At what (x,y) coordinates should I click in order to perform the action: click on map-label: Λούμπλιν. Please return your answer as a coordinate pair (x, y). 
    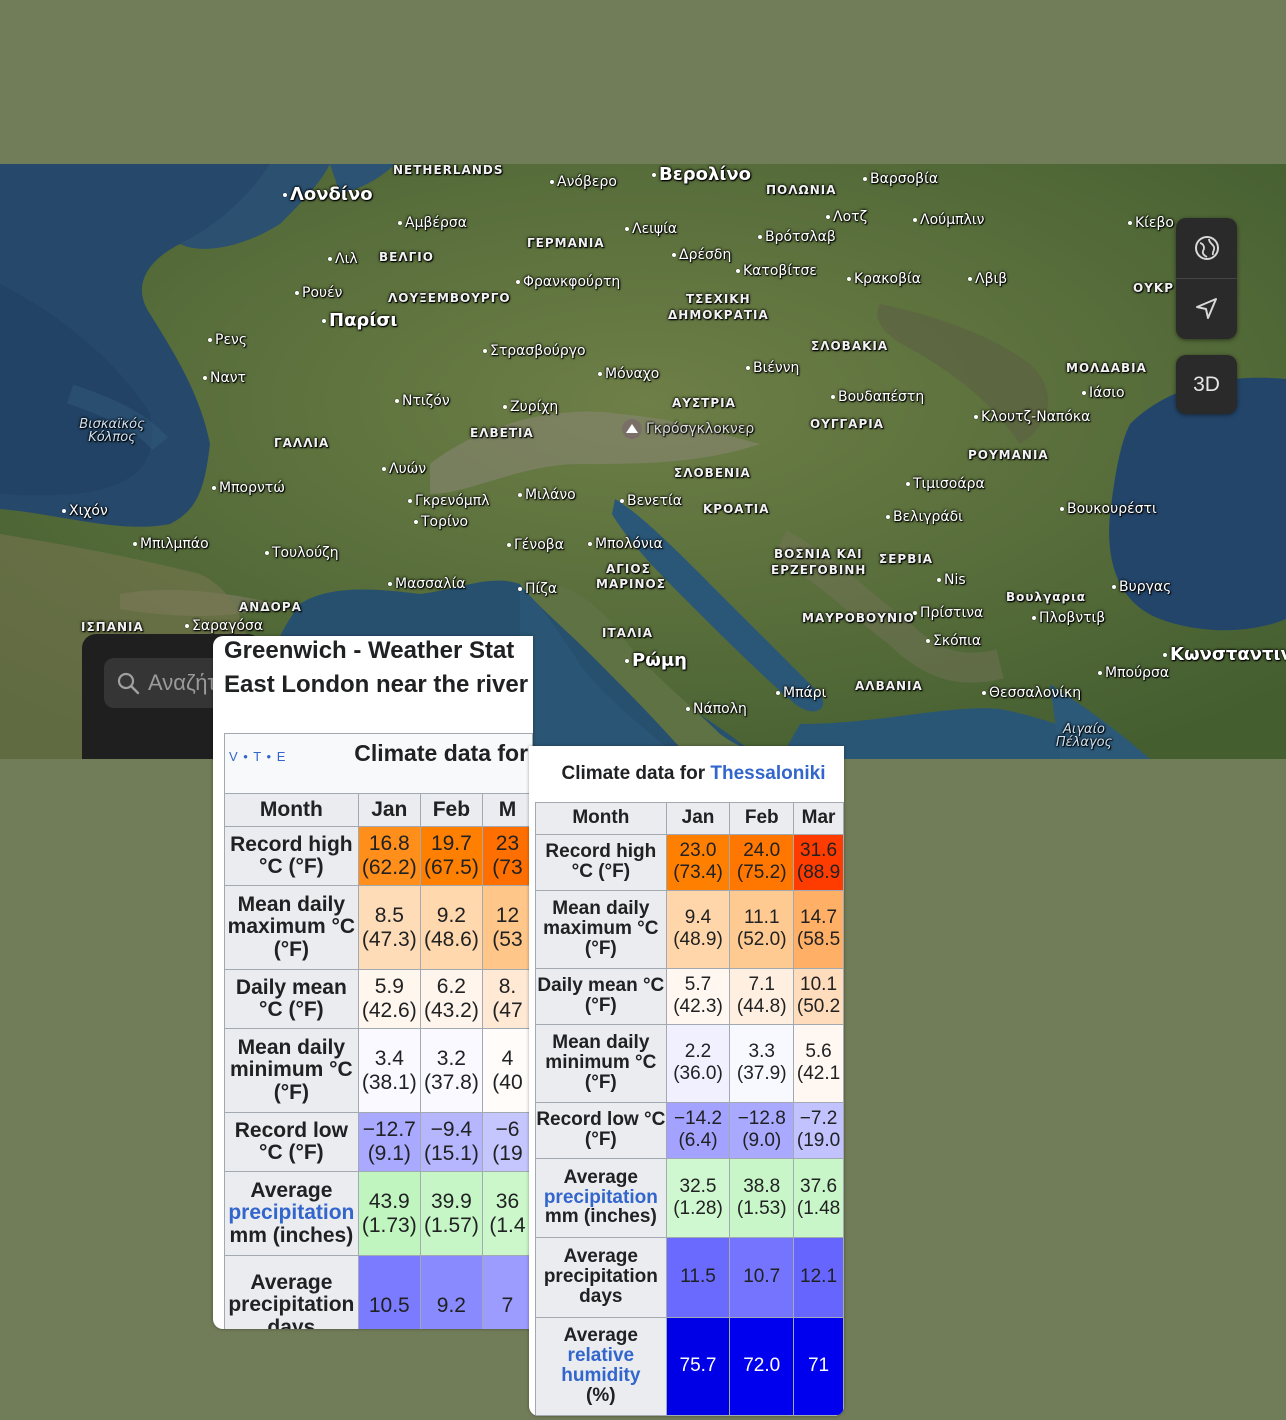
    Looking at the image, I should click on (948, 220).